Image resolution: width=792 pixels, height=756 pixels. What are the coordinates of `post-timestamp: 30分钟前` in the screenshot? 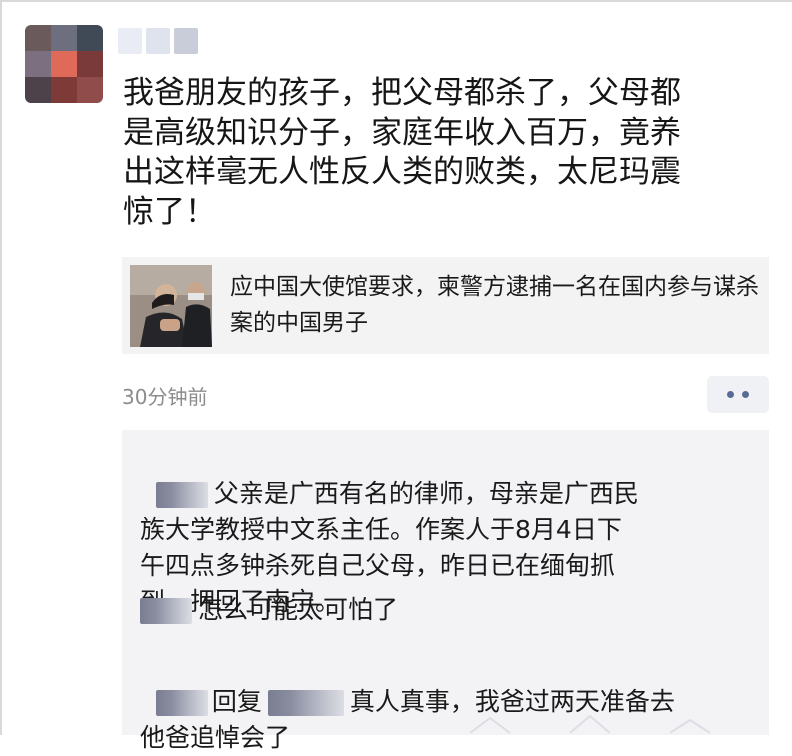 It's located at (165, 397).